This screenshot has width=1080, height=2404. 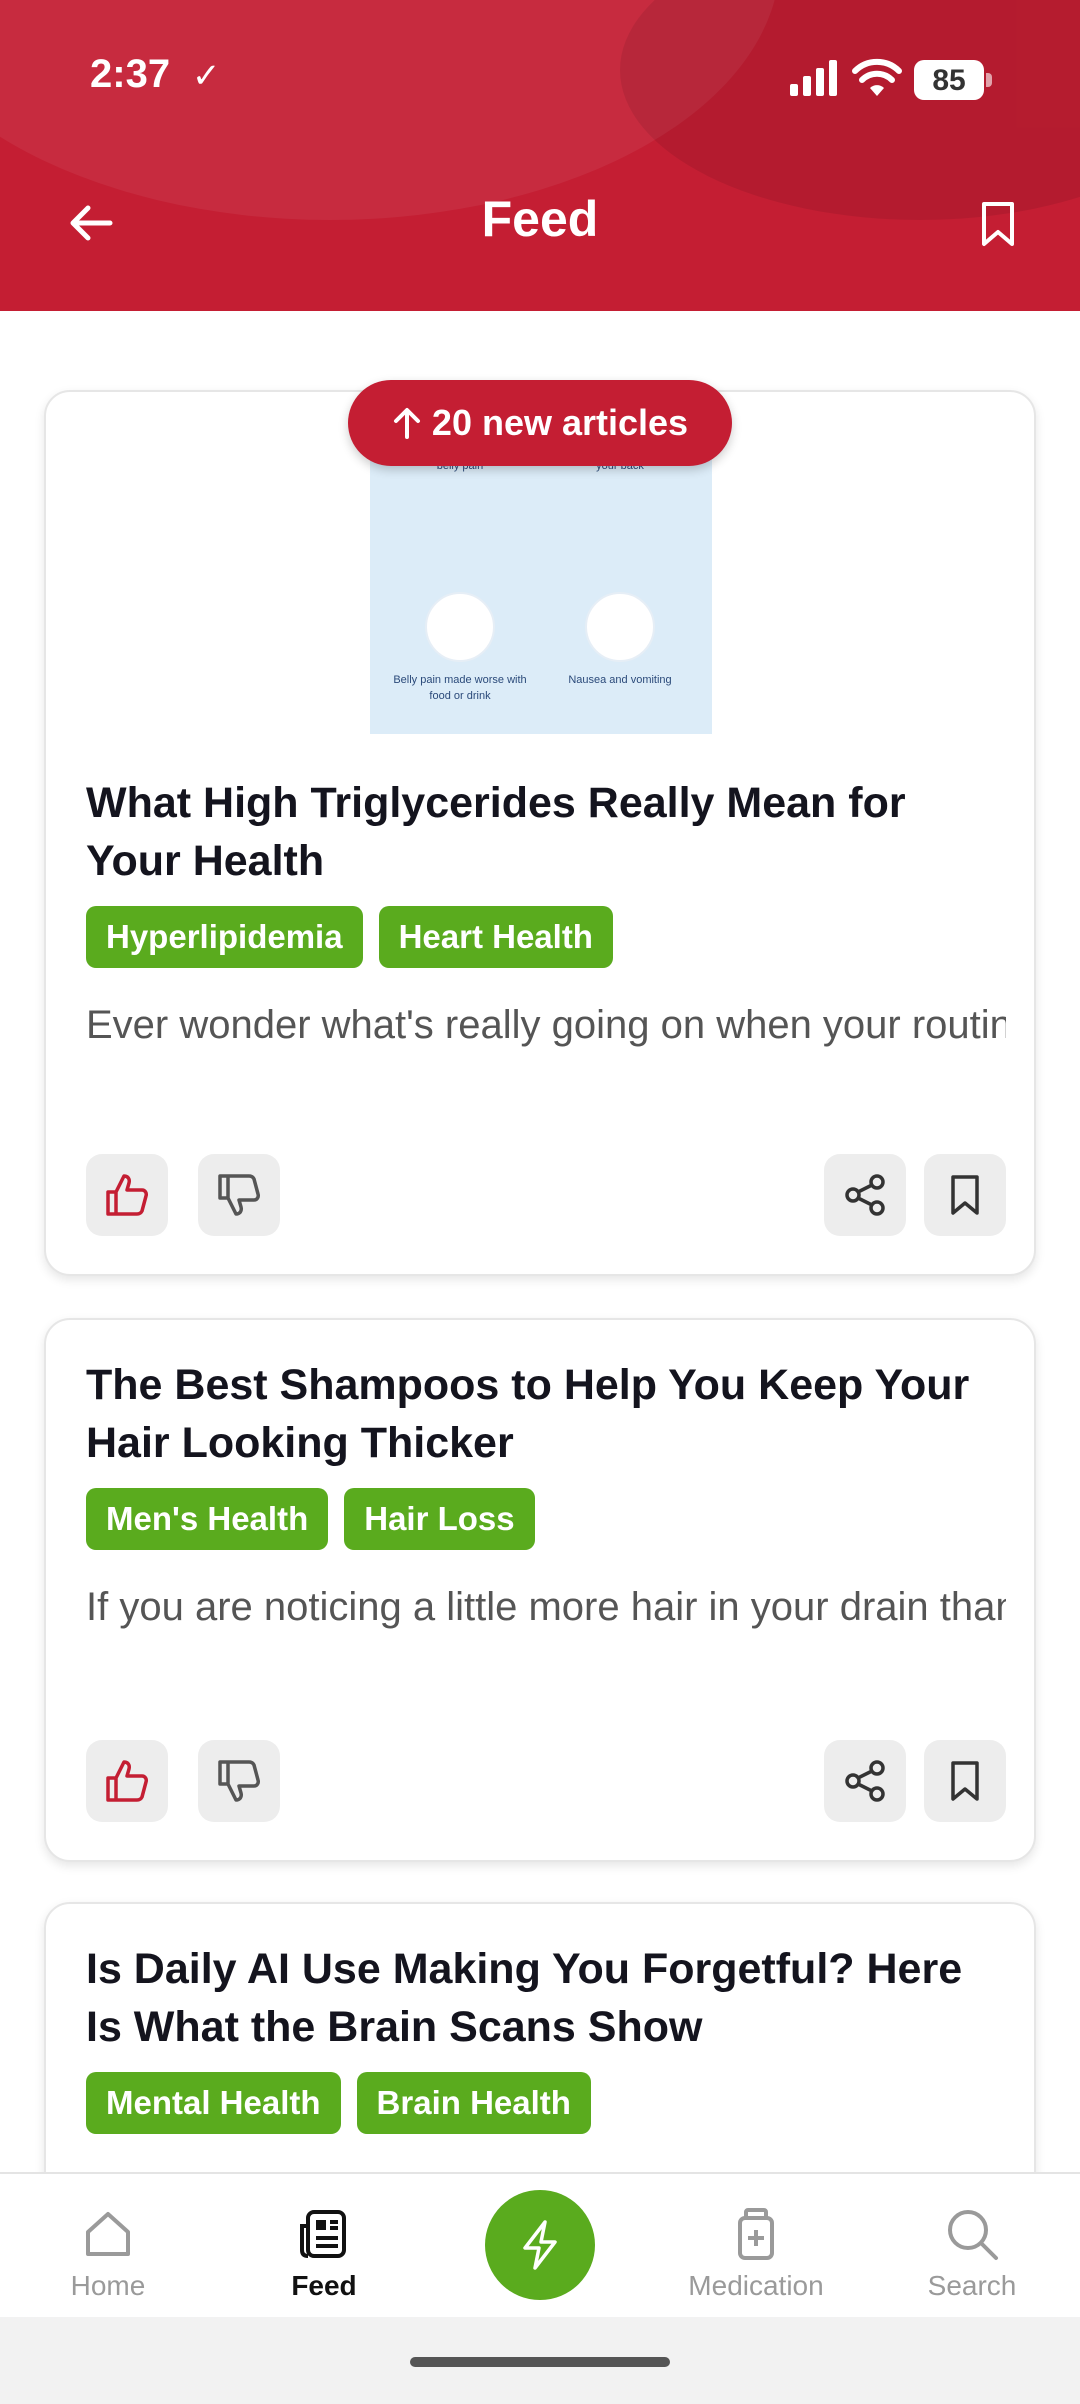 I want to click on quick-action-button, so click(x=540, y=2245).